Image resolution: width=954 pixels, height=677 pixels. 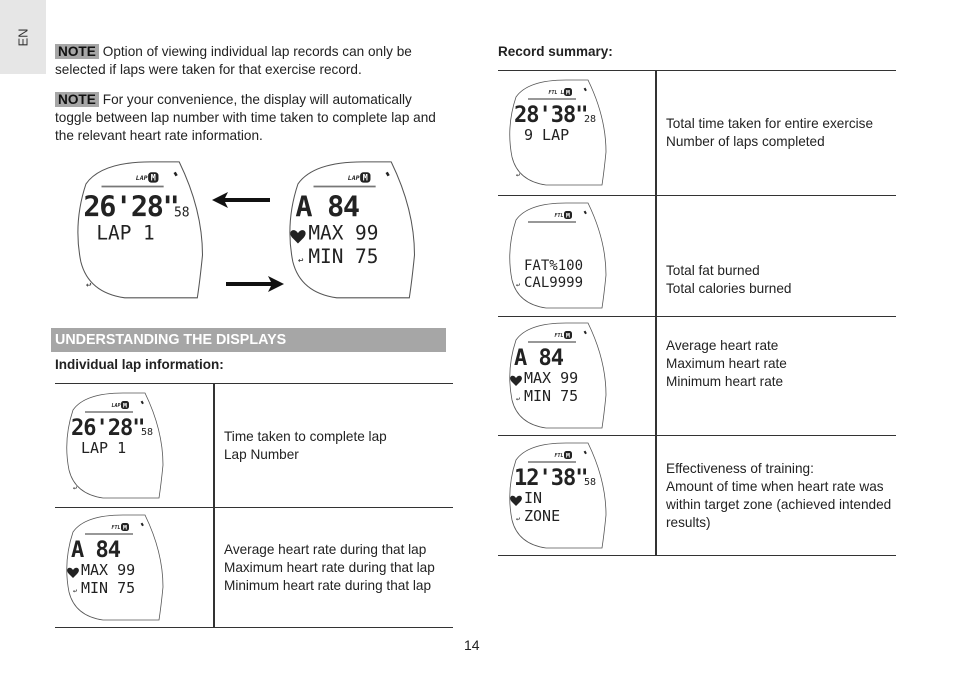 What do you see at coordinates (533, 498) in the screenshot?
I see `line2-readout: IN` at bounding box center [533, 498].